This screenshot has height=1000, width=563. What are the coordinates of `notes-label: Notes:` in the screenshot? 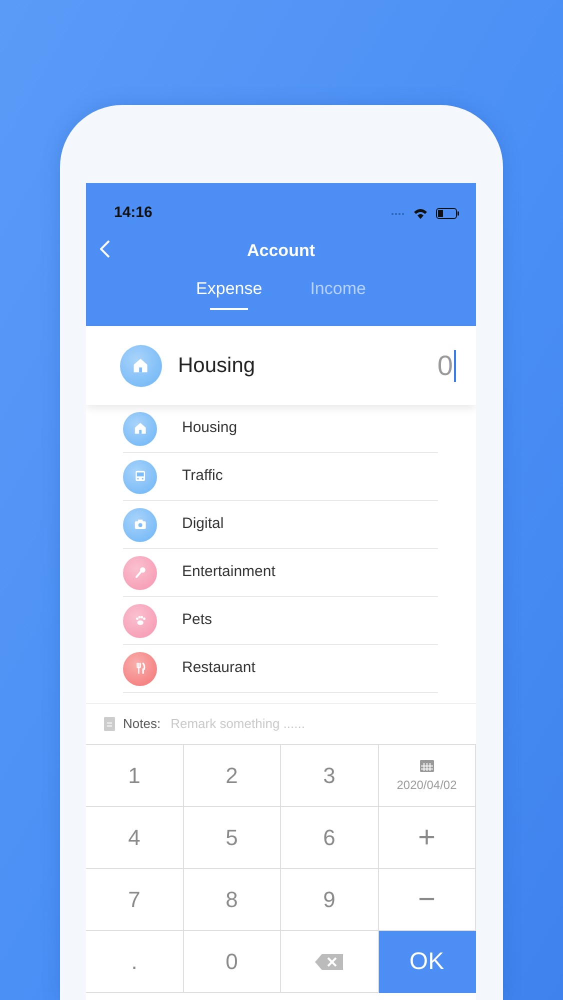 It's located at (142, 724).